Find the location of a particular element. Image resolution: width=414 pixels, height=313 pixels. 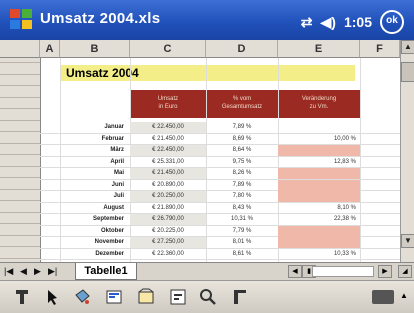

percent-cell: 9,75 % is located at coordinates (242, 162).